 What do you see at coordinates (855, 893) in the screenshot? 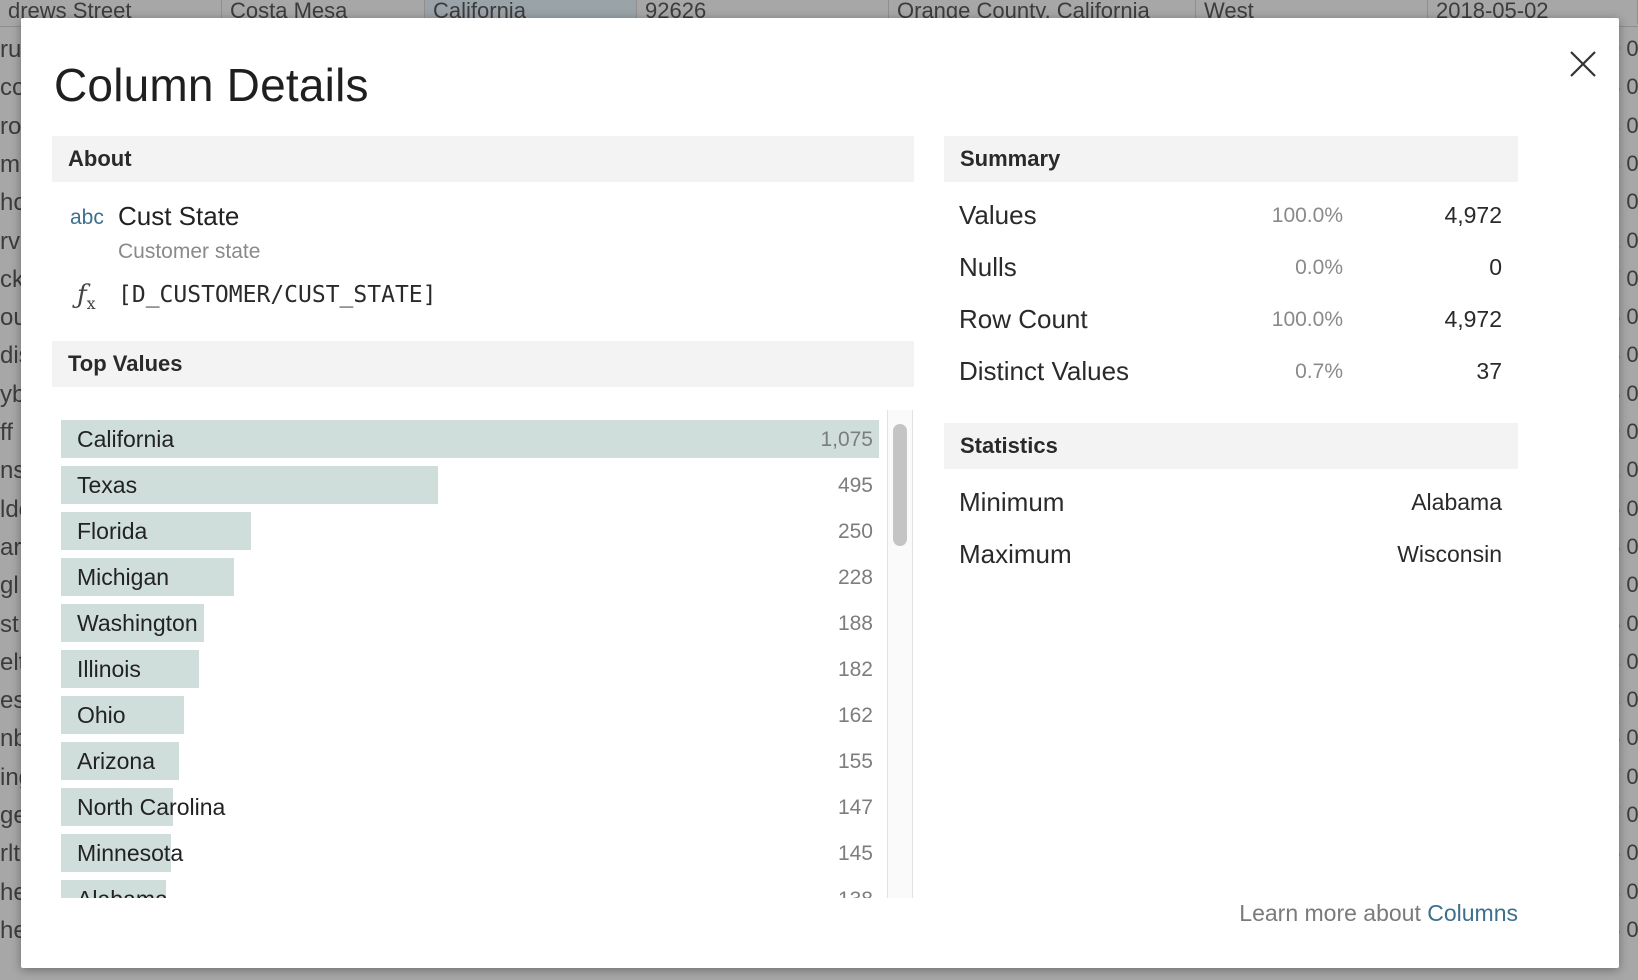
I see `top-value-count: 138` at bounding box center [855, 893].